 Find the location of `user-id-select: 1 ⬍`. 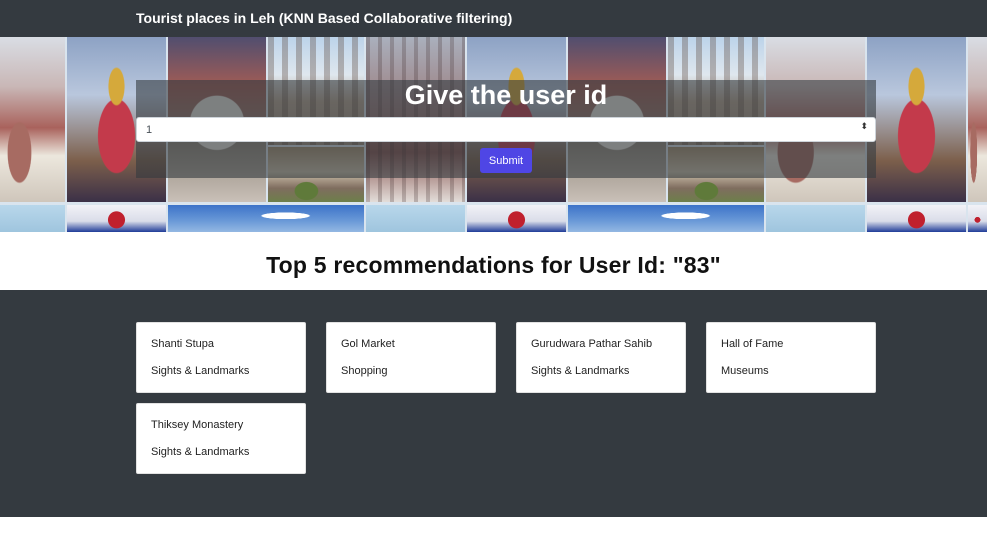

user-id-select: 1 ⬍ is located at coordinates (506, 129).